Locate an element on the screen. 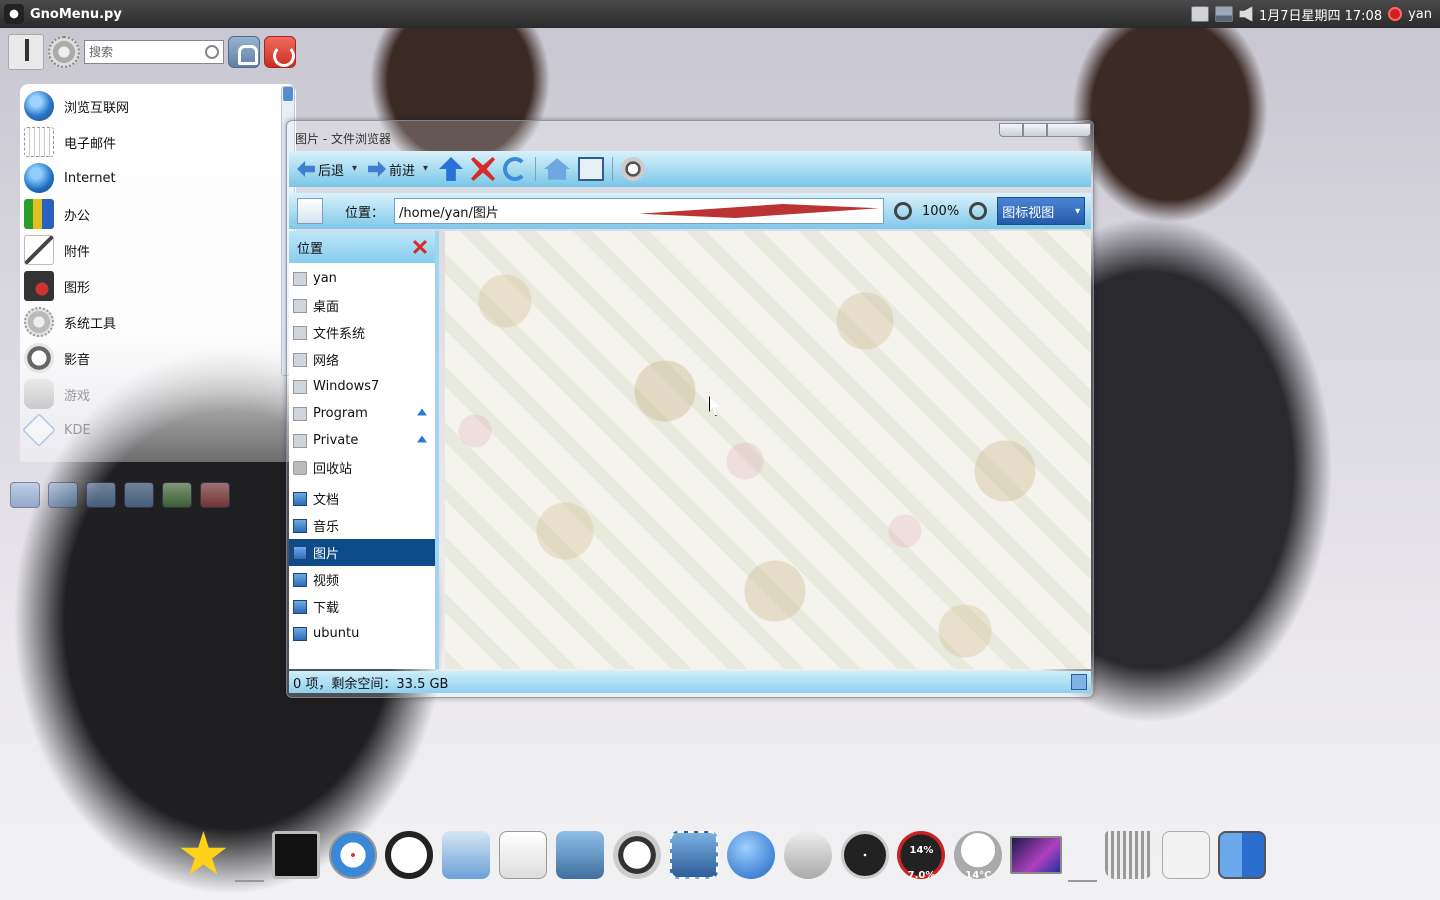 The image size is (1440, 900). gear-icon is located at coordinates (64, 52).